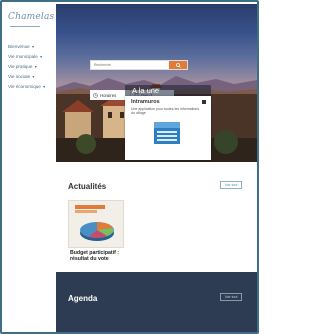 Image resolution: width=320 pixels, height=334 pixels. Describe the element at coordinates (146, 90) in the screenshot. I see `card-header-title: A la une` at that location.